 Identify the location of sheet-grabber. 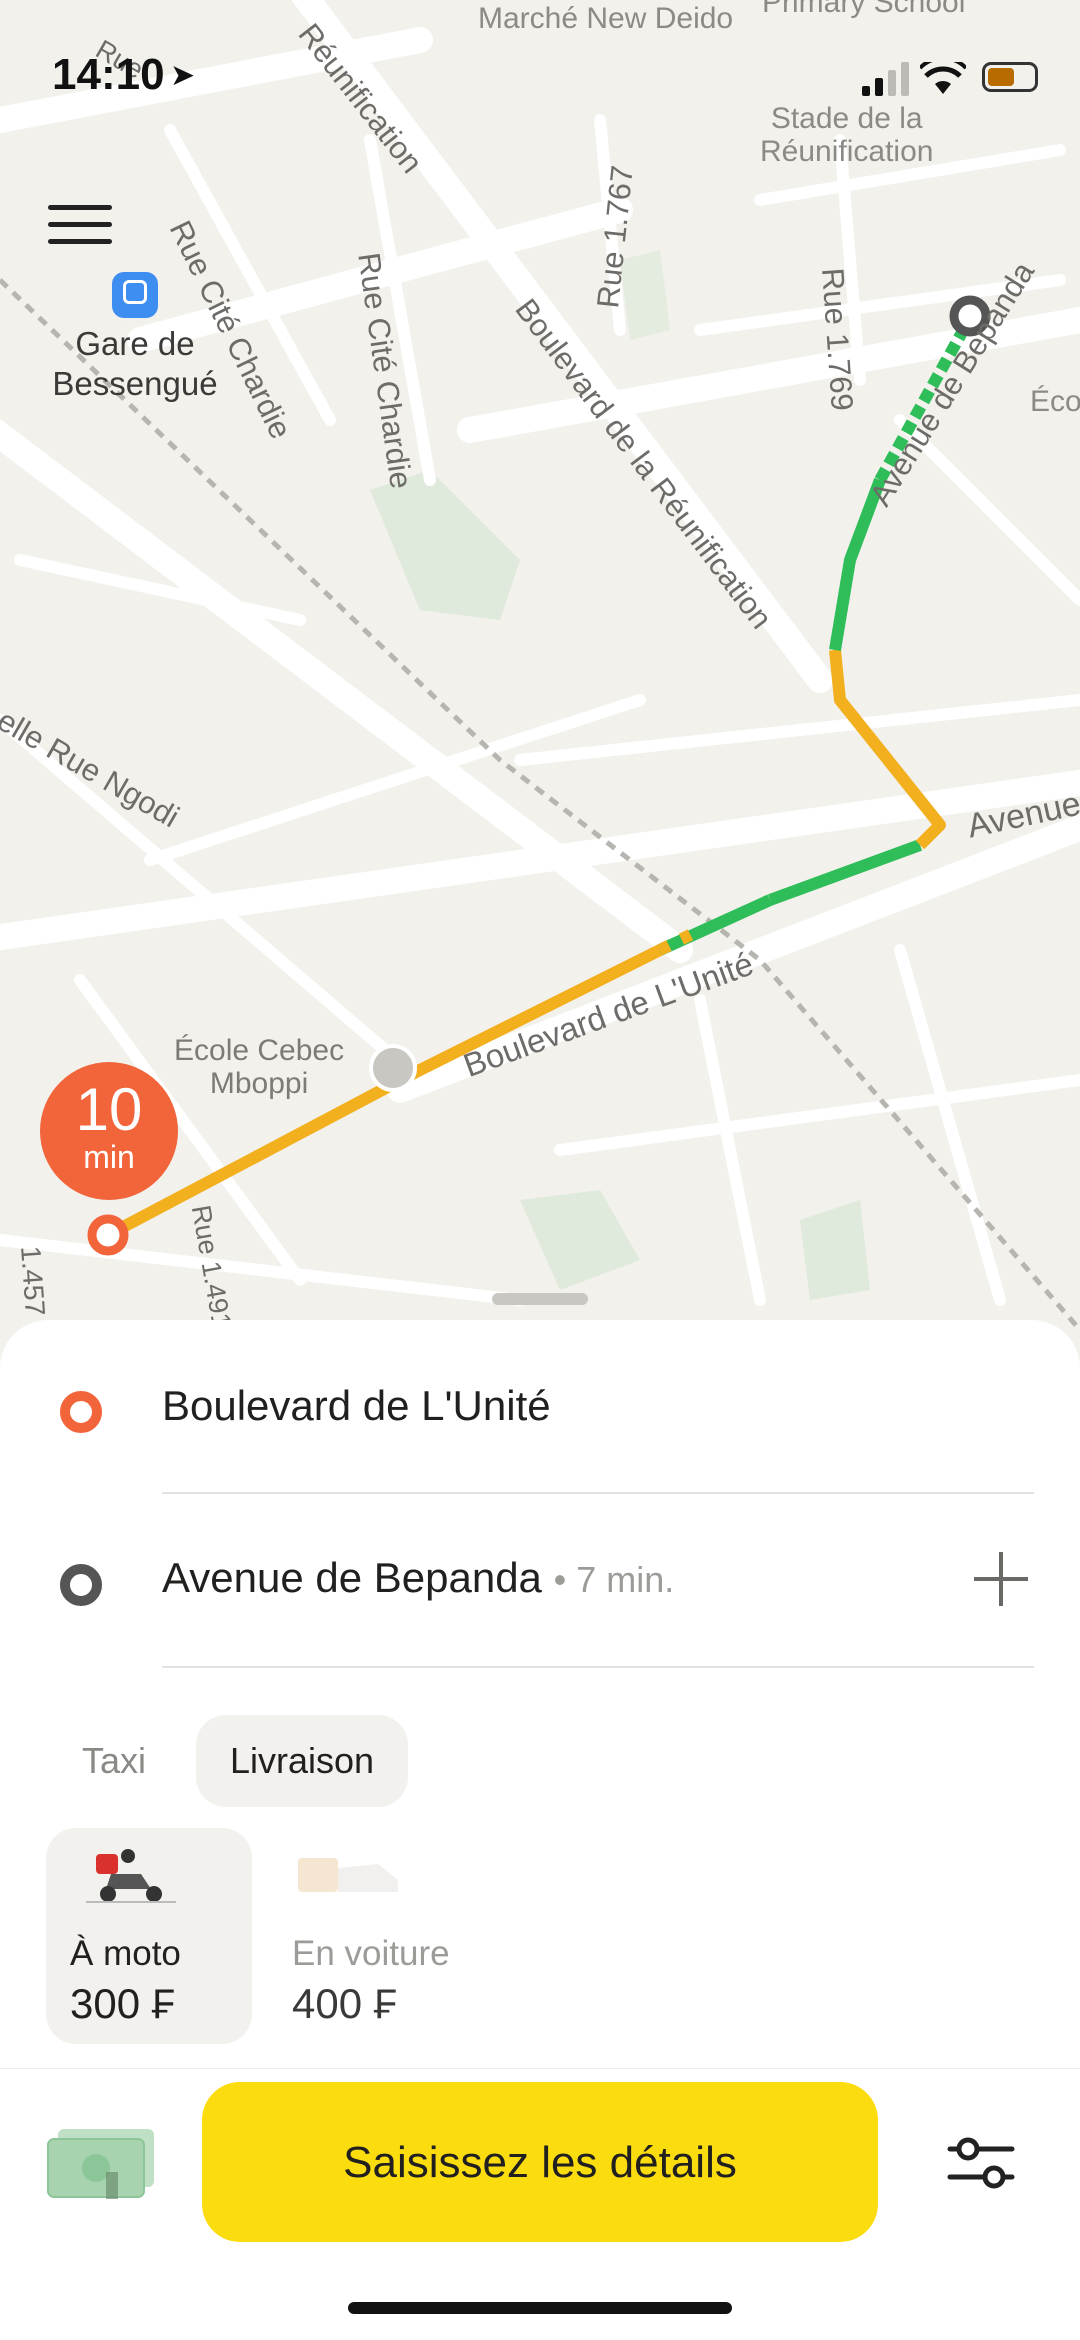
(540, 1299).